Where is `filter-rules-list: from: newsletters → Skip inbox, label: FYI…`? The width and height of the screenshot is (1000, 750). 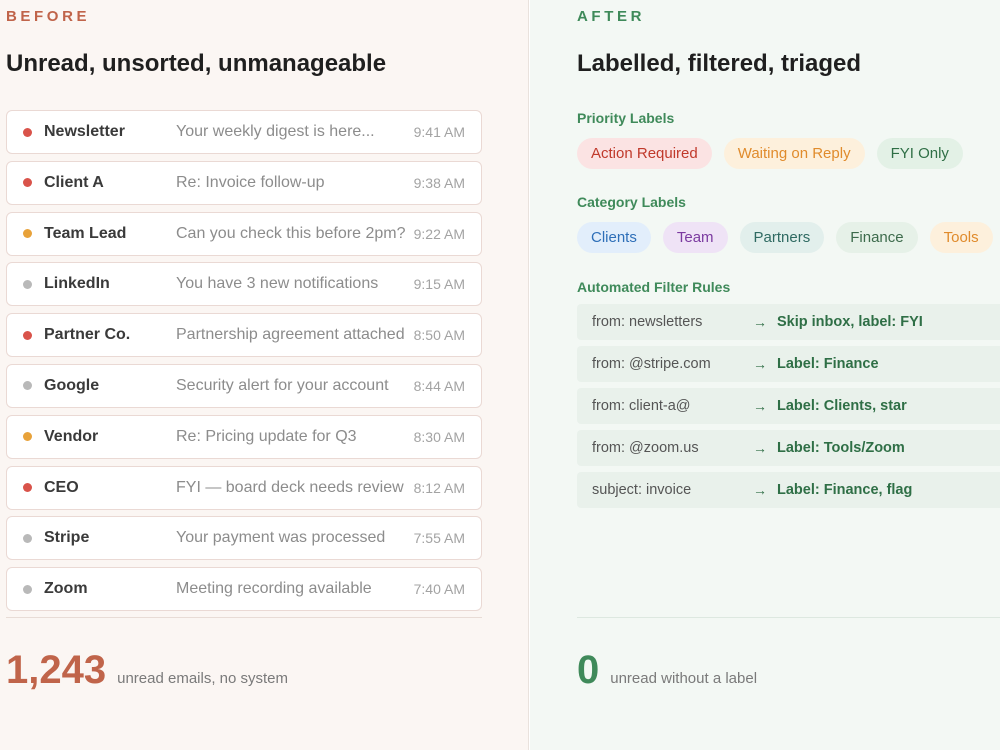
filter-rules-list: from: newsletters → Skip inbox, label: FYI… is located at coordinates (788, 409).